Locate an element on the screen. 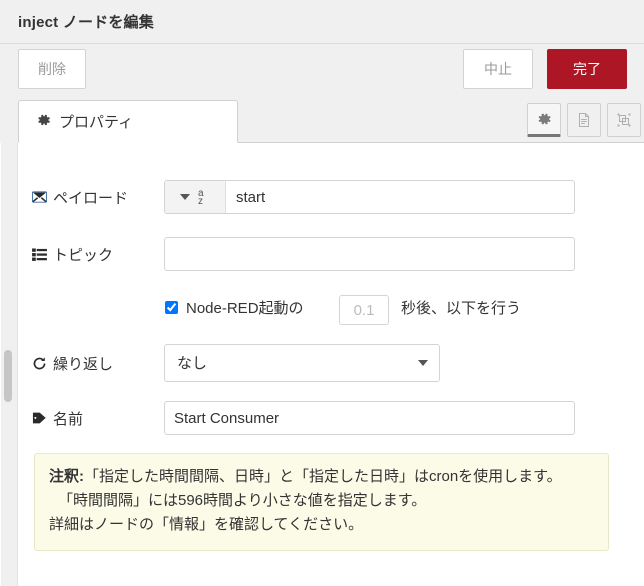 The height and width of the screenshot is (586, 644). az-string-icon: az is located at coordinates (201, 197).